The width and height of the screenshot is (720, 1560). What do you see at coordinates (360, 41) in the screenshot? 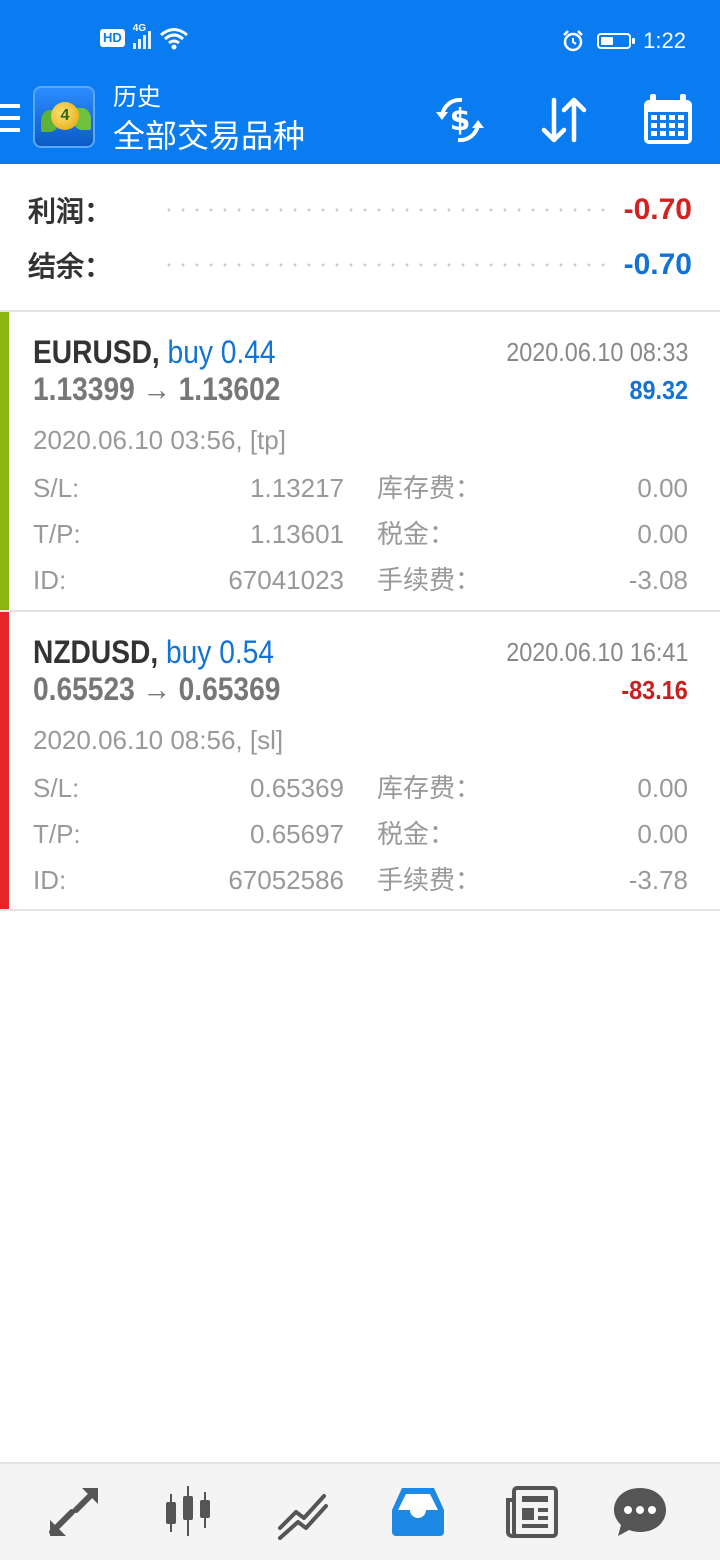
I see `status-bar: HD 4G 1:22` at bounding box center [360, 41].